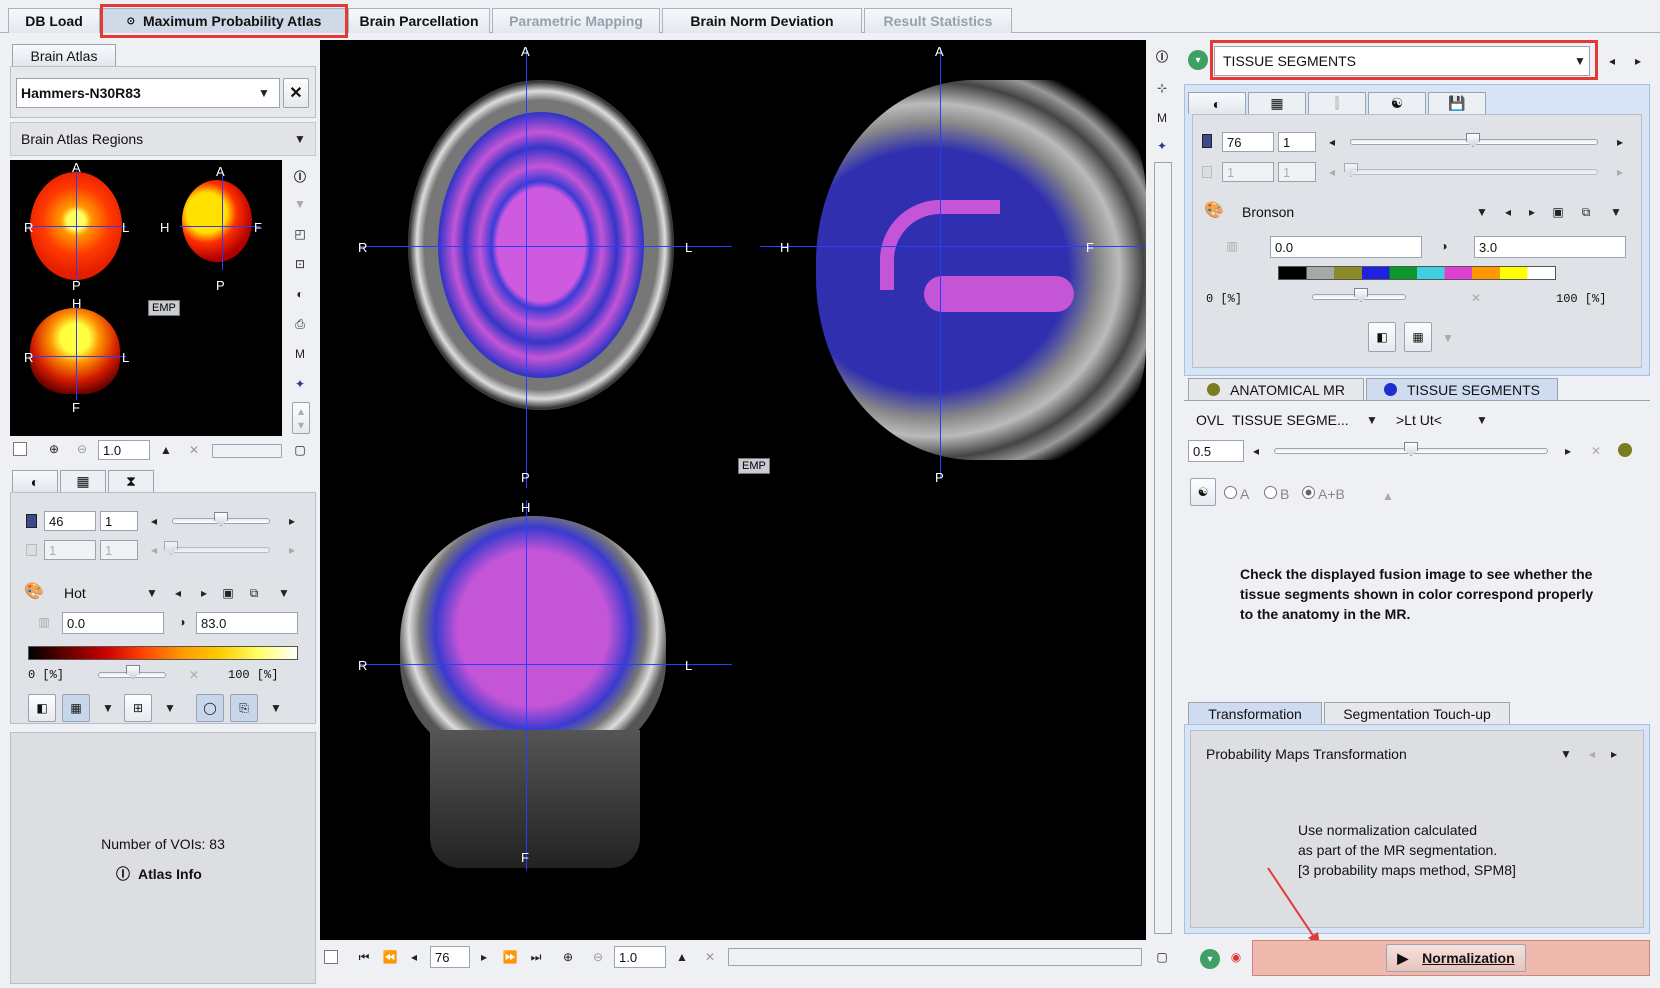 The height and width of the screenshot is (988, 1660). Describe the element at coordinates (244, 708) in the screenshot. I see `export-button: ⎘` at that location.